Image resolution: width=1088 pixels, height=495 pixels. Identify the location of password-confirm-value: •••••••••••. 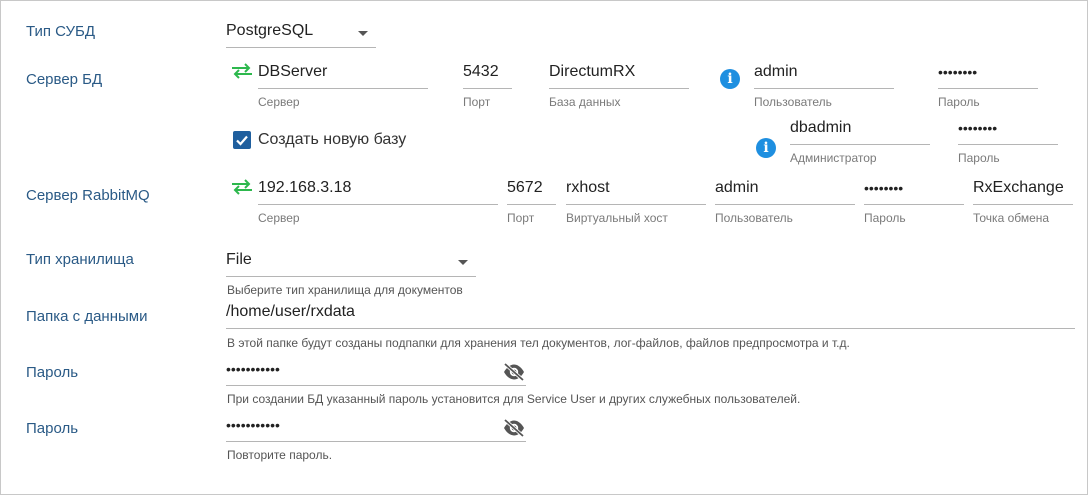
(253, 425).